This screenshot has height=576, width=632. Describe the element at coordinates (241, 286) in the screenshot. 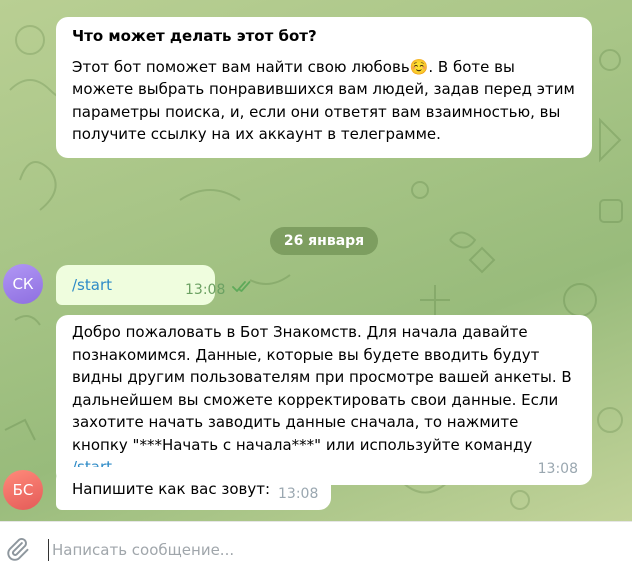

I see `double-check-icon` at that location.